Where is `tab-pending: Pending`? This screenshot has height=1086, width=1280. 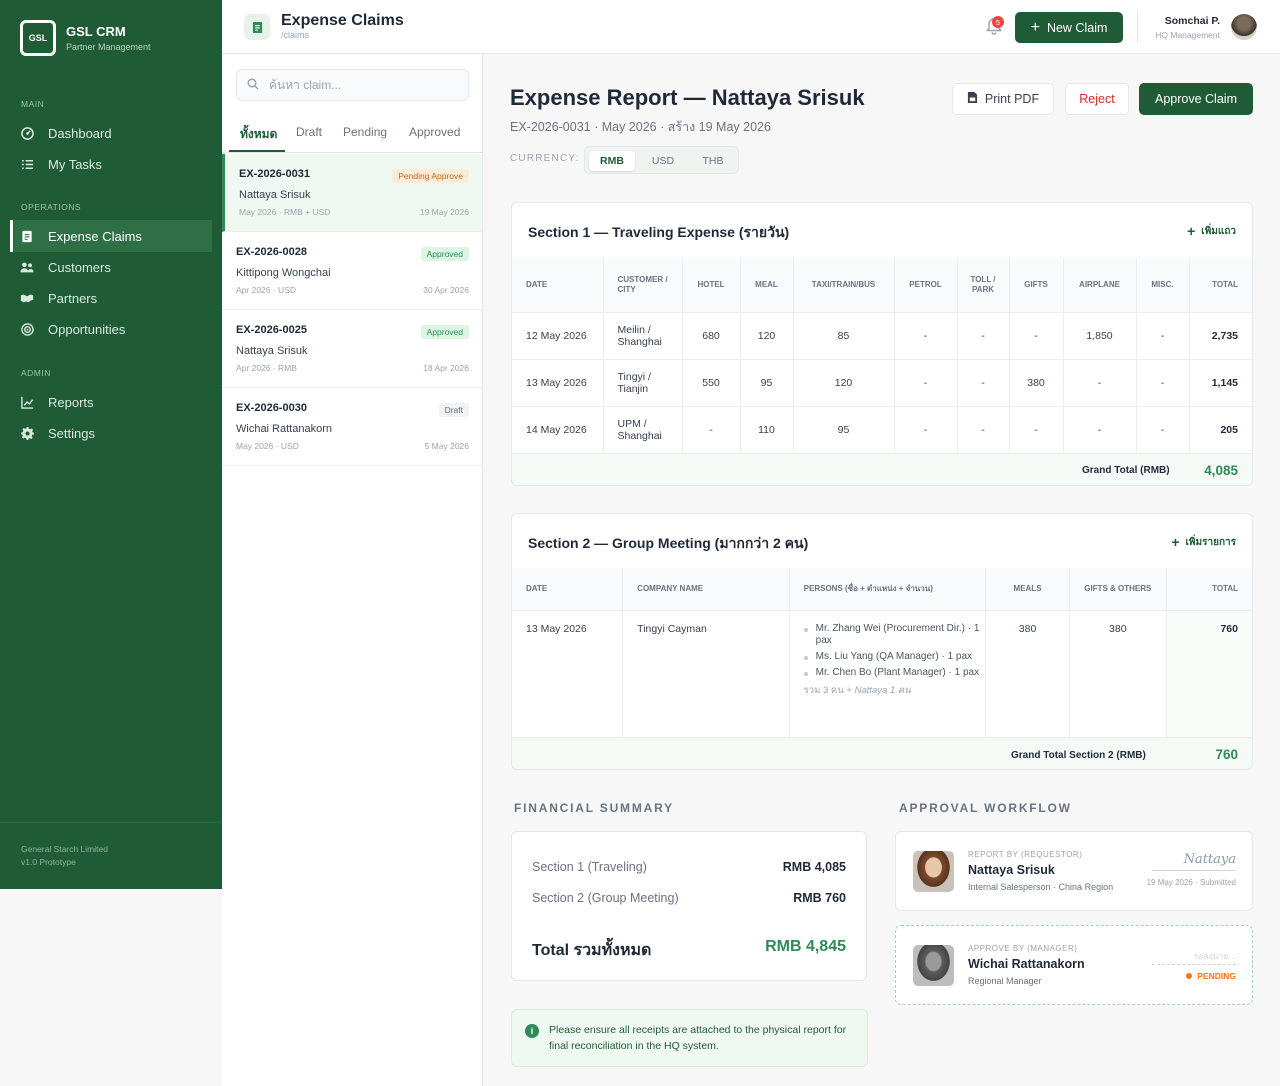 tab-pending: Pending is located at coordinates (365, 132).